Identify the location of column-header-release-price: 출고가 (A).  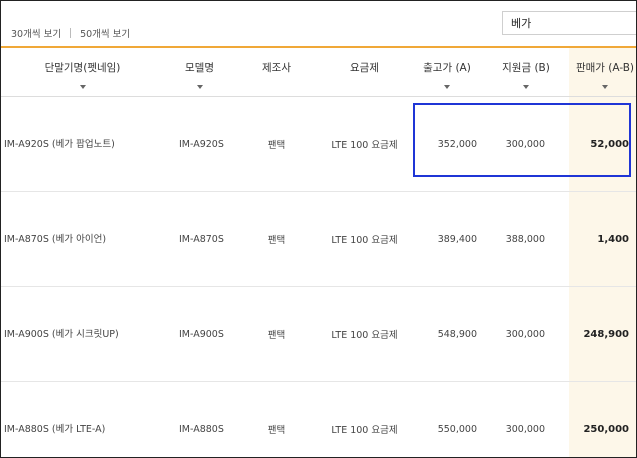
(447, 72).